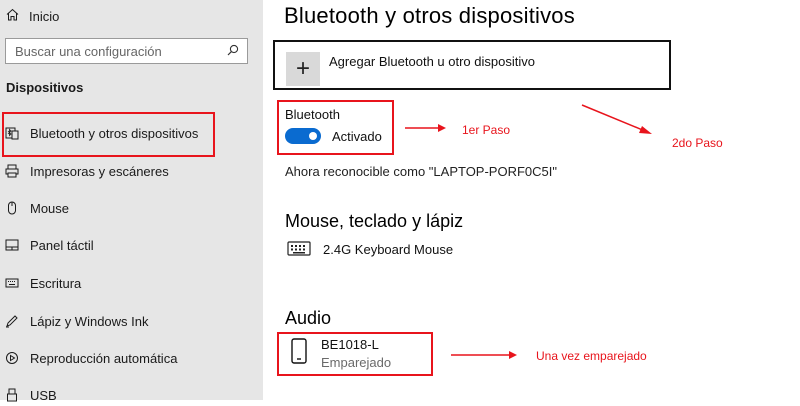 Image resolution: width=800 pixels, height=406 pixels. Describe the element at coordinates (108, 134) in the screenshot. I see `sidebar-highlight-box` at that location.